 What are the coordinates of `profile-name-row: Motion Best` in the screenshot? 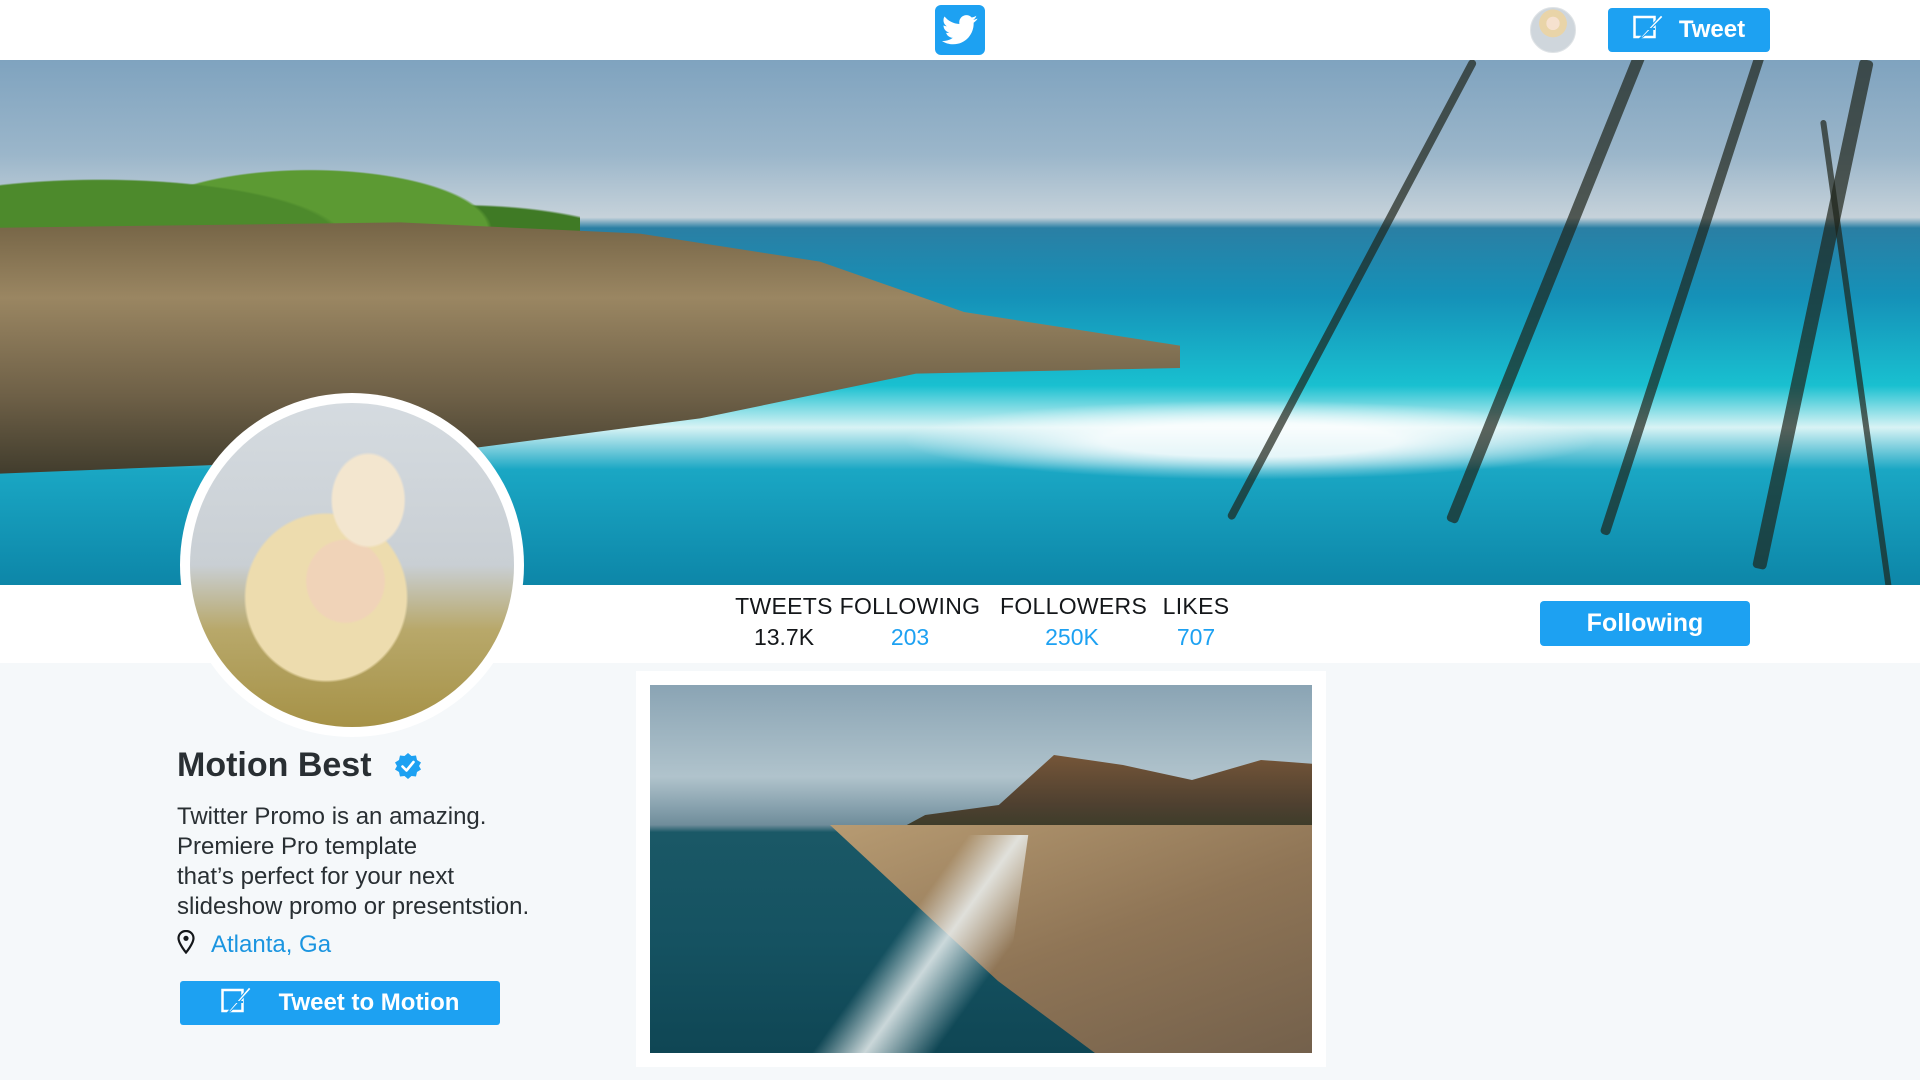 It's located at (299, 765).